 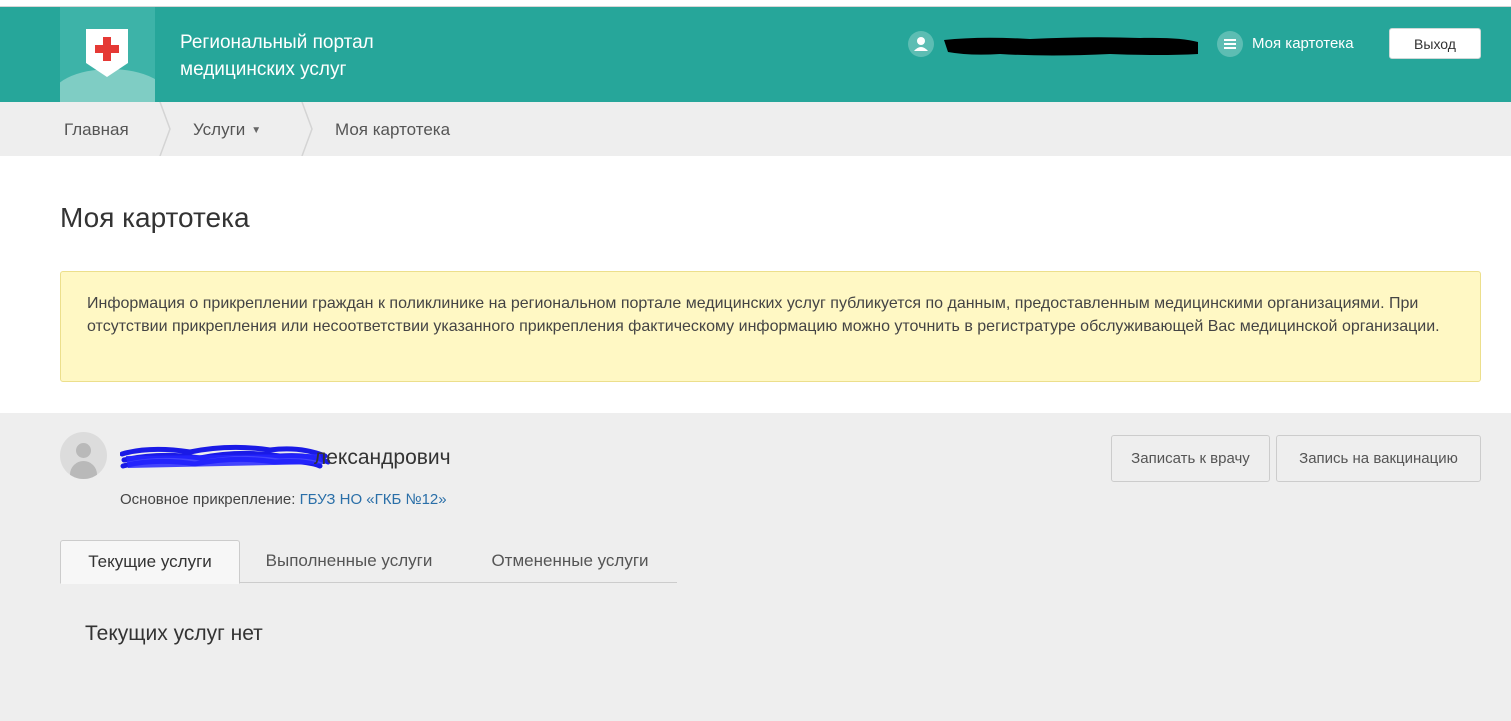 What do you see at coordinates (150, 562) in the screenshot?
I see `tab-current-services: Текущие услуги` at bounding box center [150, 562].